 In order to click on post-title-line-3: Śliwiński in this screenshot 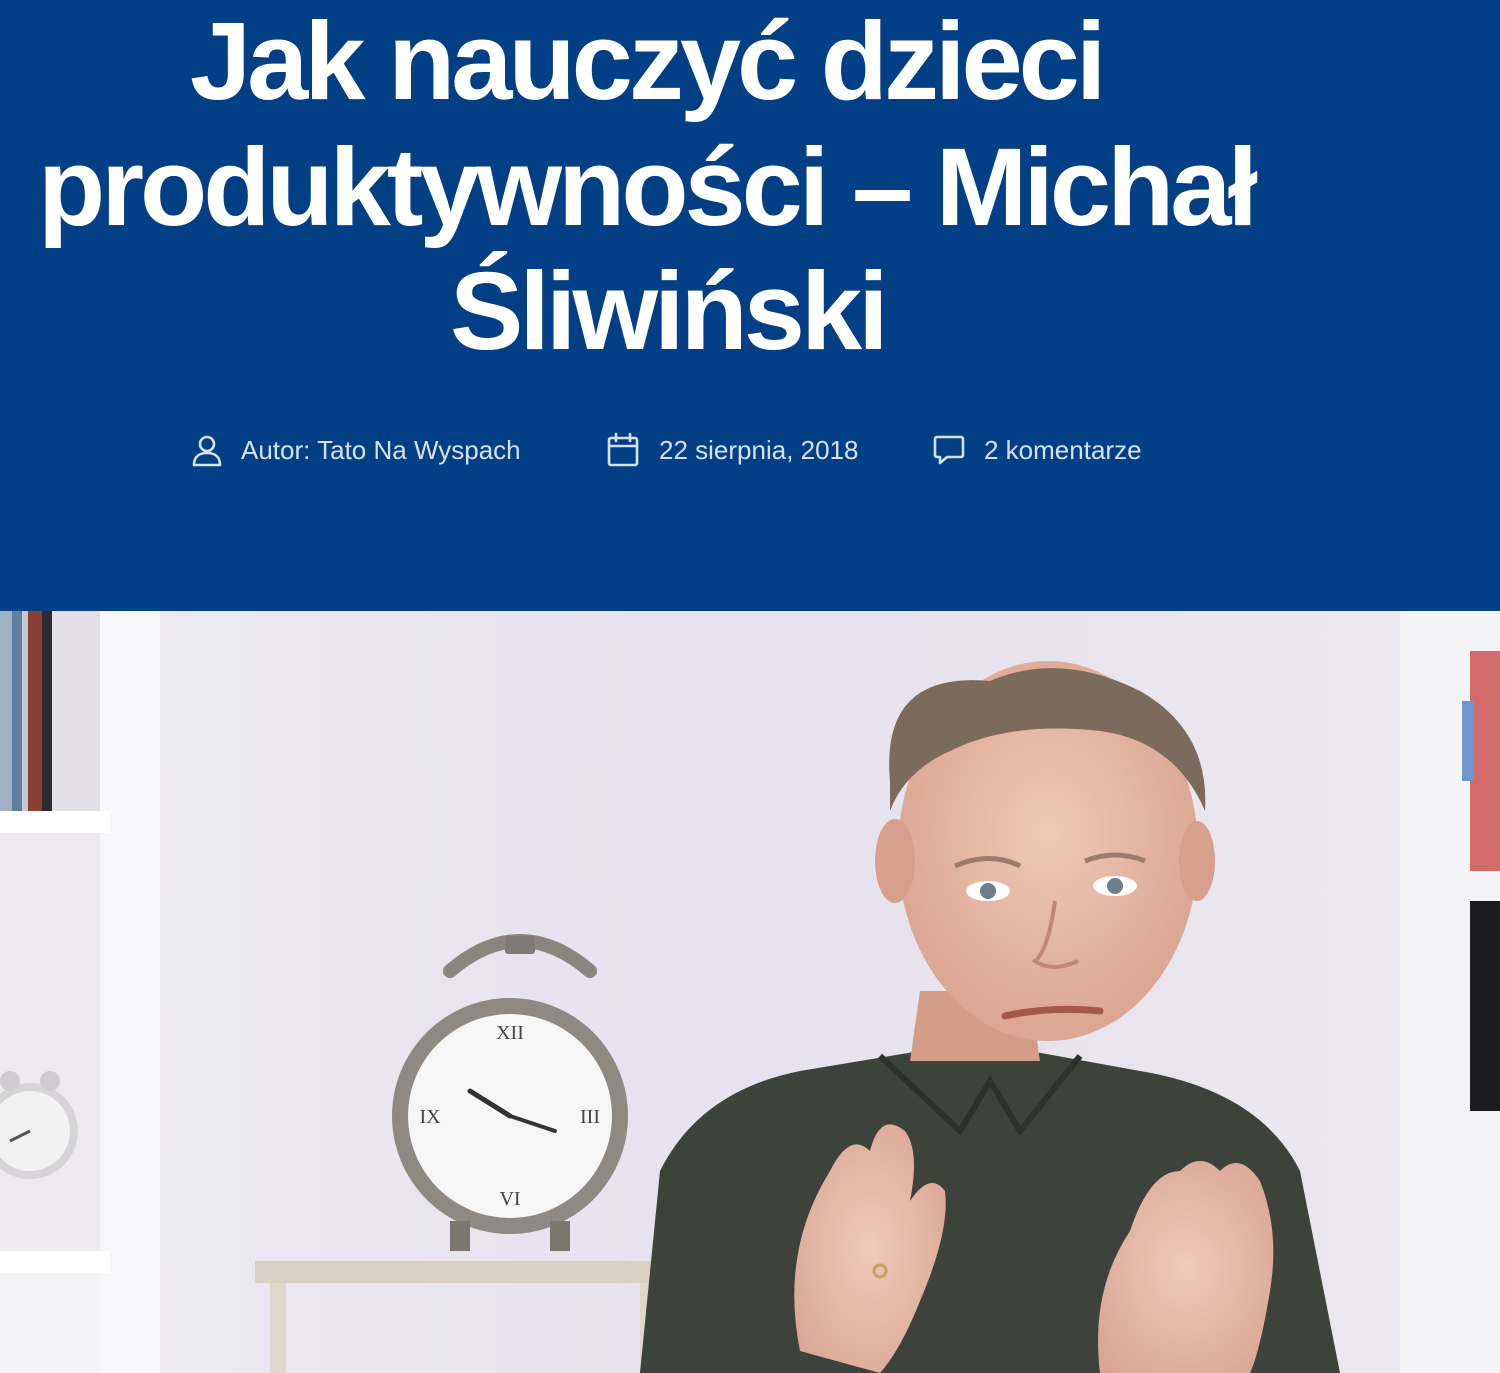, I will do `click(669, 311)`.